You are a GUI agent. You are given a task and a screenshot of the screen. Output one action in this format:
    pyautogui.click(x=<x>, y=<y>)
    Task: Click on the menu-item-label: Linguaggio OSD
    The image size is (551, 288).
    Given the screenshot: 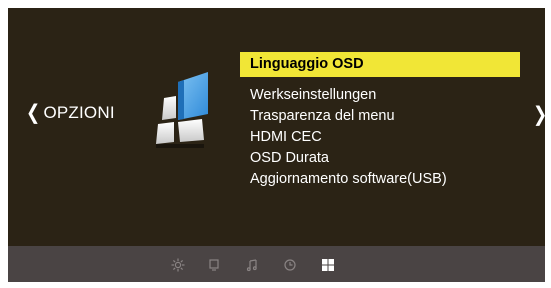 What is the action you would take?
    pyautogui.click(x=307, y=64)
    